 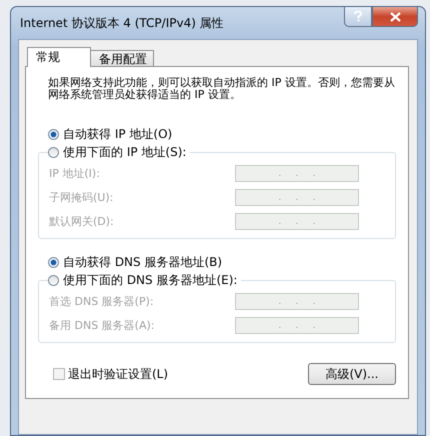 I want to click on tab: 备用配置, so click(x=122, y=58).